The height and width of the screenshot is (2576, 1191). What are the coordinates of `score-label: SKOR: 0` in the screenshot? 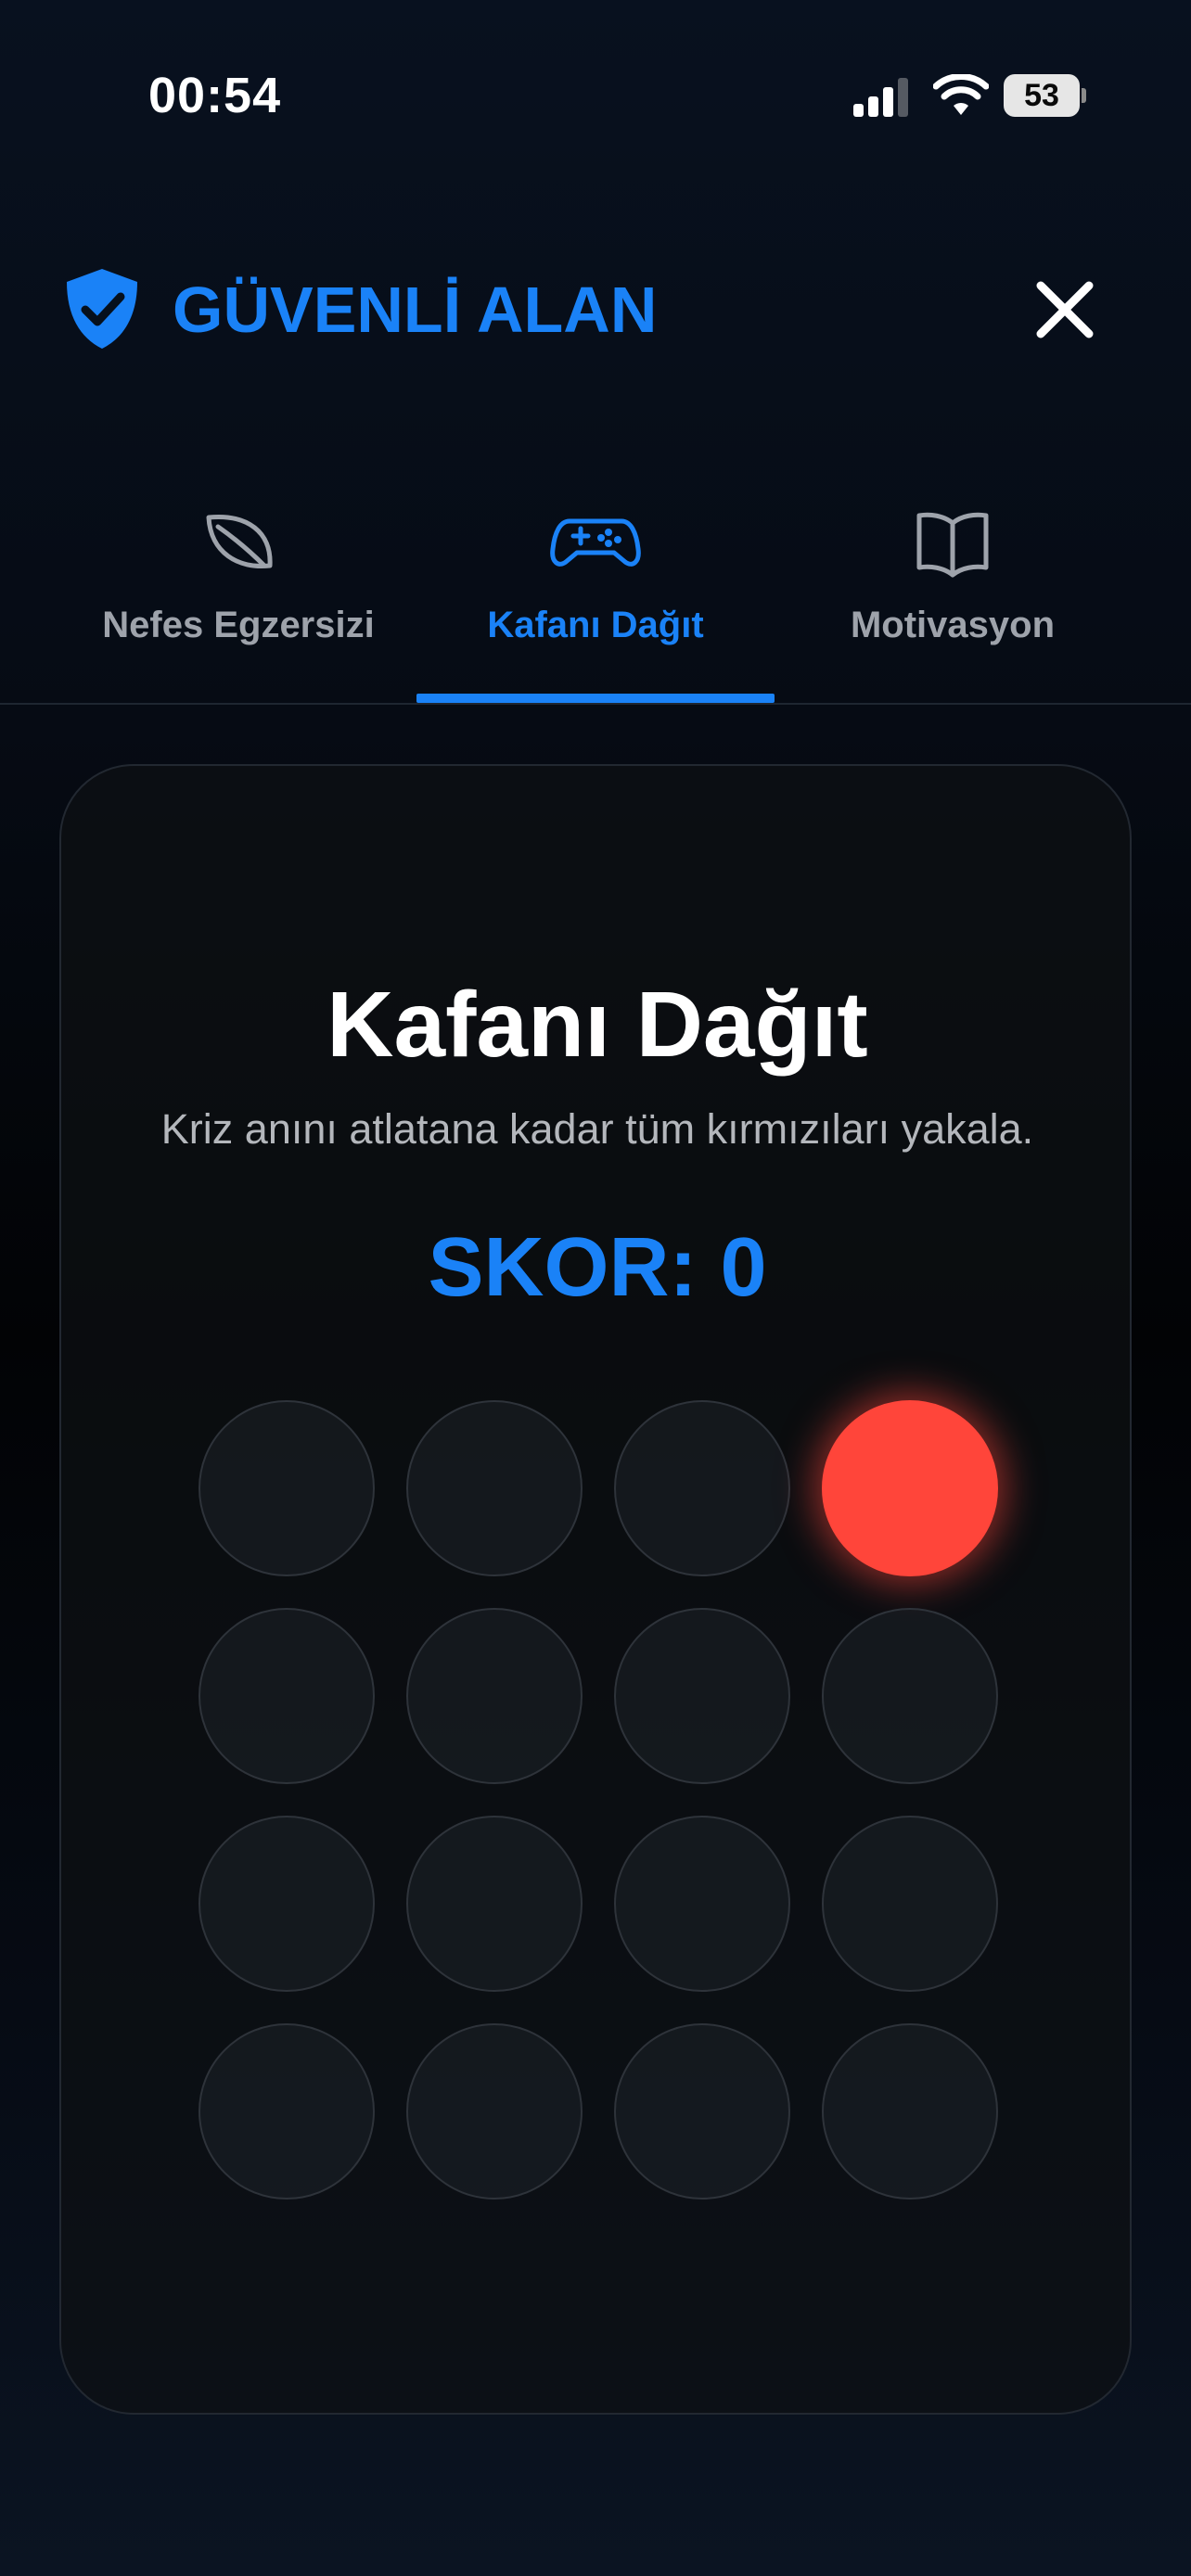 It's located at (597, 1267).